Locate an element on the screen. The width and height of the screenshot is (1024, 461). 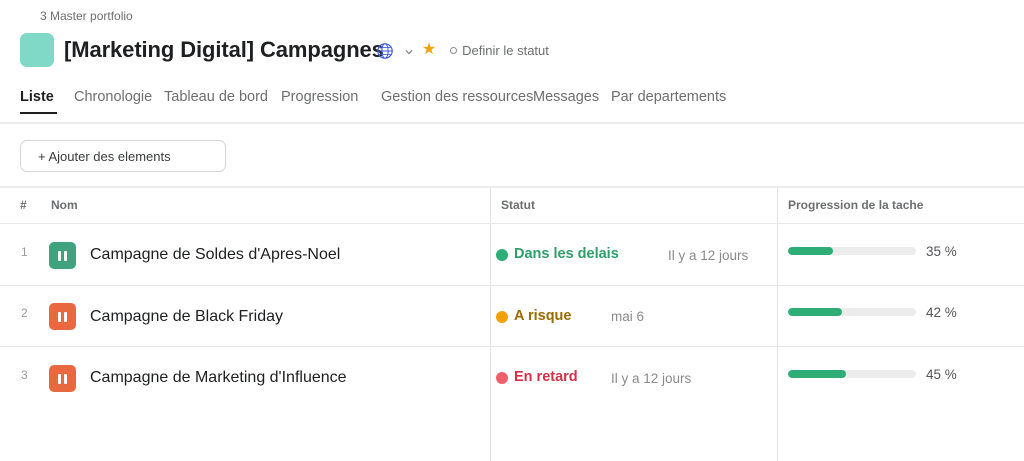
tab-messages: Messages is located at coordinates (566, 97).